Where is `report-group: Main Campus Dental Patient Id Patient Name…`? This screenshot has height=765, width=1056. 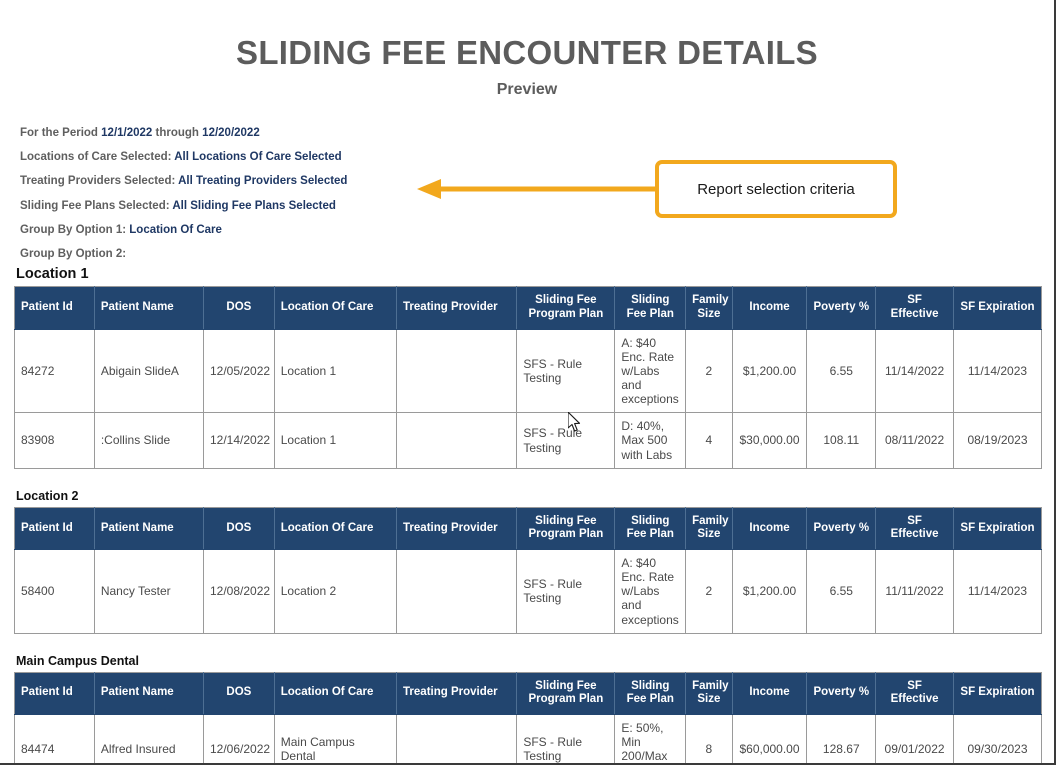
report-group: Main Campus Dental Patient Id Patient Name… is located at coordinates (527, 708).